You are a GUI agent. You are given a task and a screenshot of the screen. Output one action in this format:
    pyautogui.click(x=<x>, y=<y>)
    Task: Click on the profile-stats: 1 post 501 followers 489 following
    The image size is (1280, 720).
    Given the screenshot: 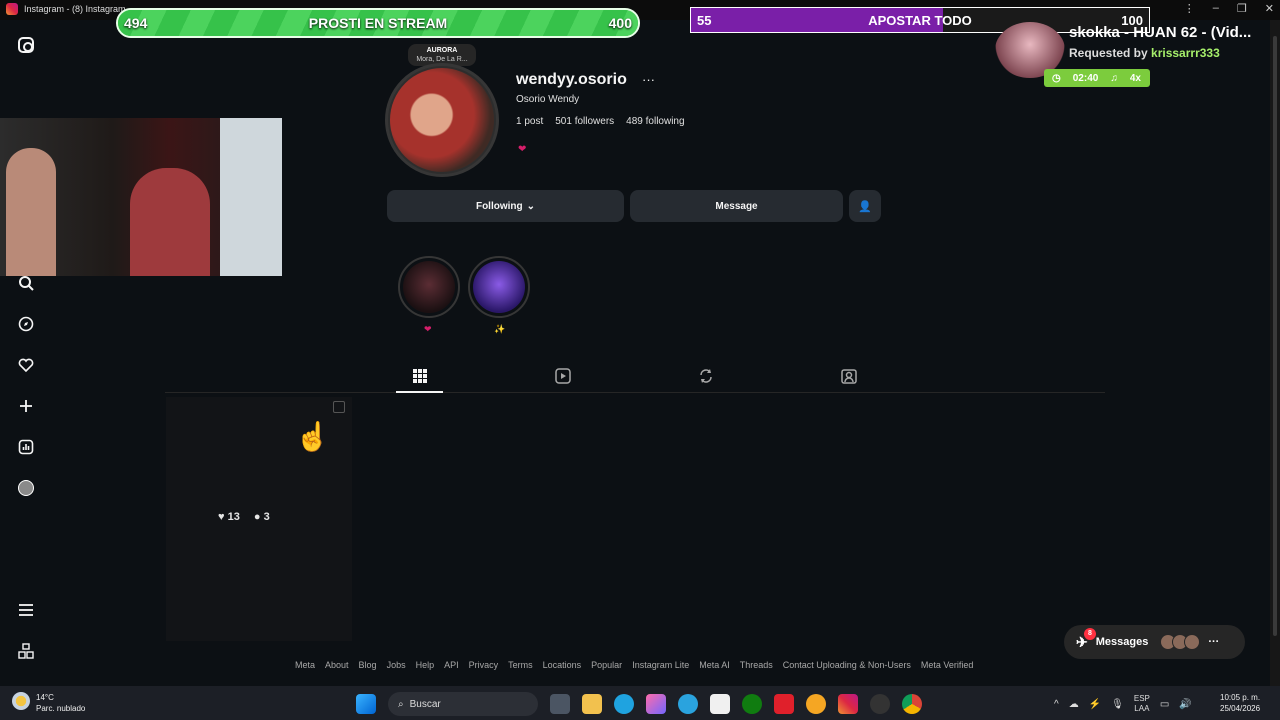 What is the action you would take?
    pyautogui.click(x=600, y=121)
    